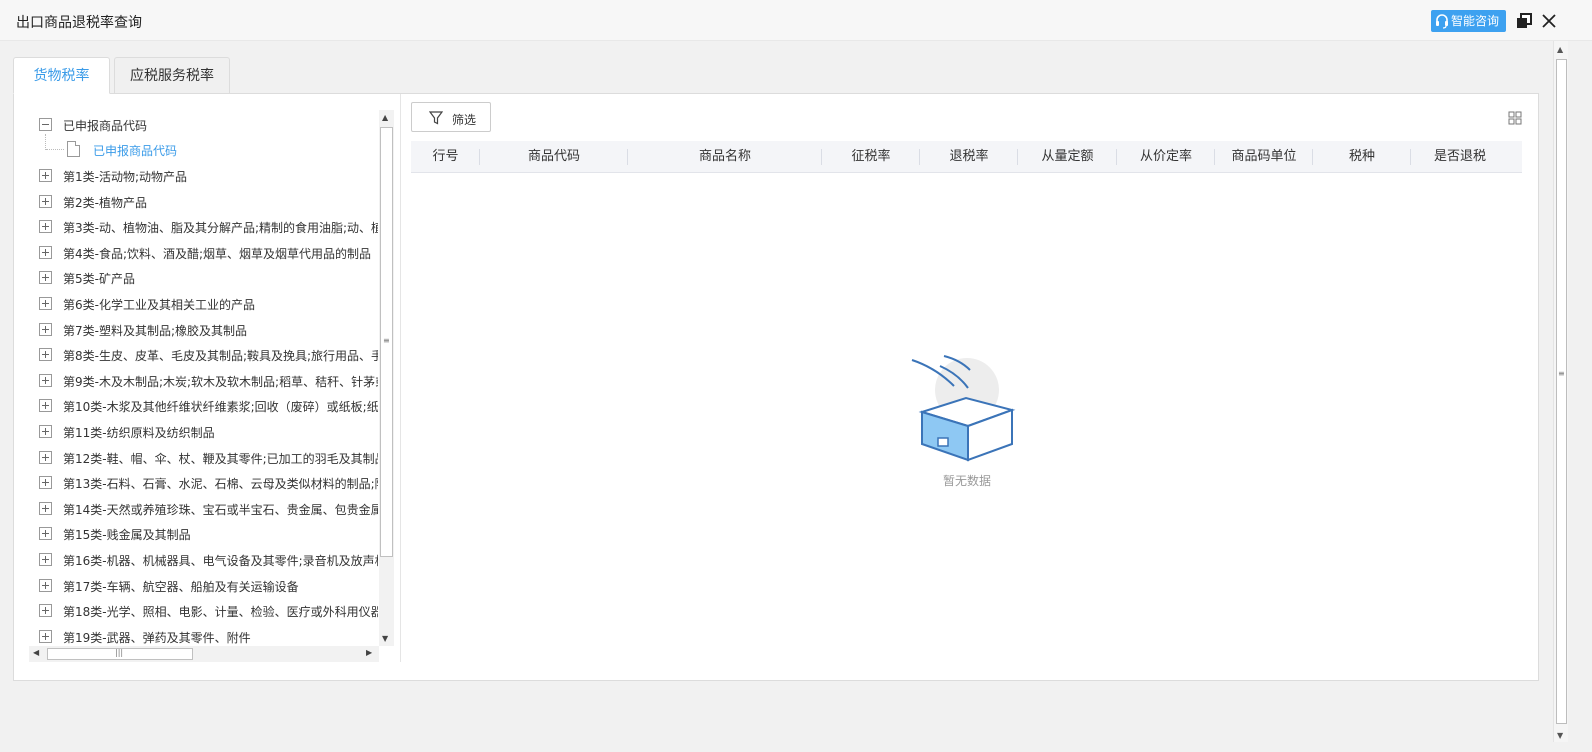  I want to click on scroll-left-arrow-icon: ◀, so click(36, 652).